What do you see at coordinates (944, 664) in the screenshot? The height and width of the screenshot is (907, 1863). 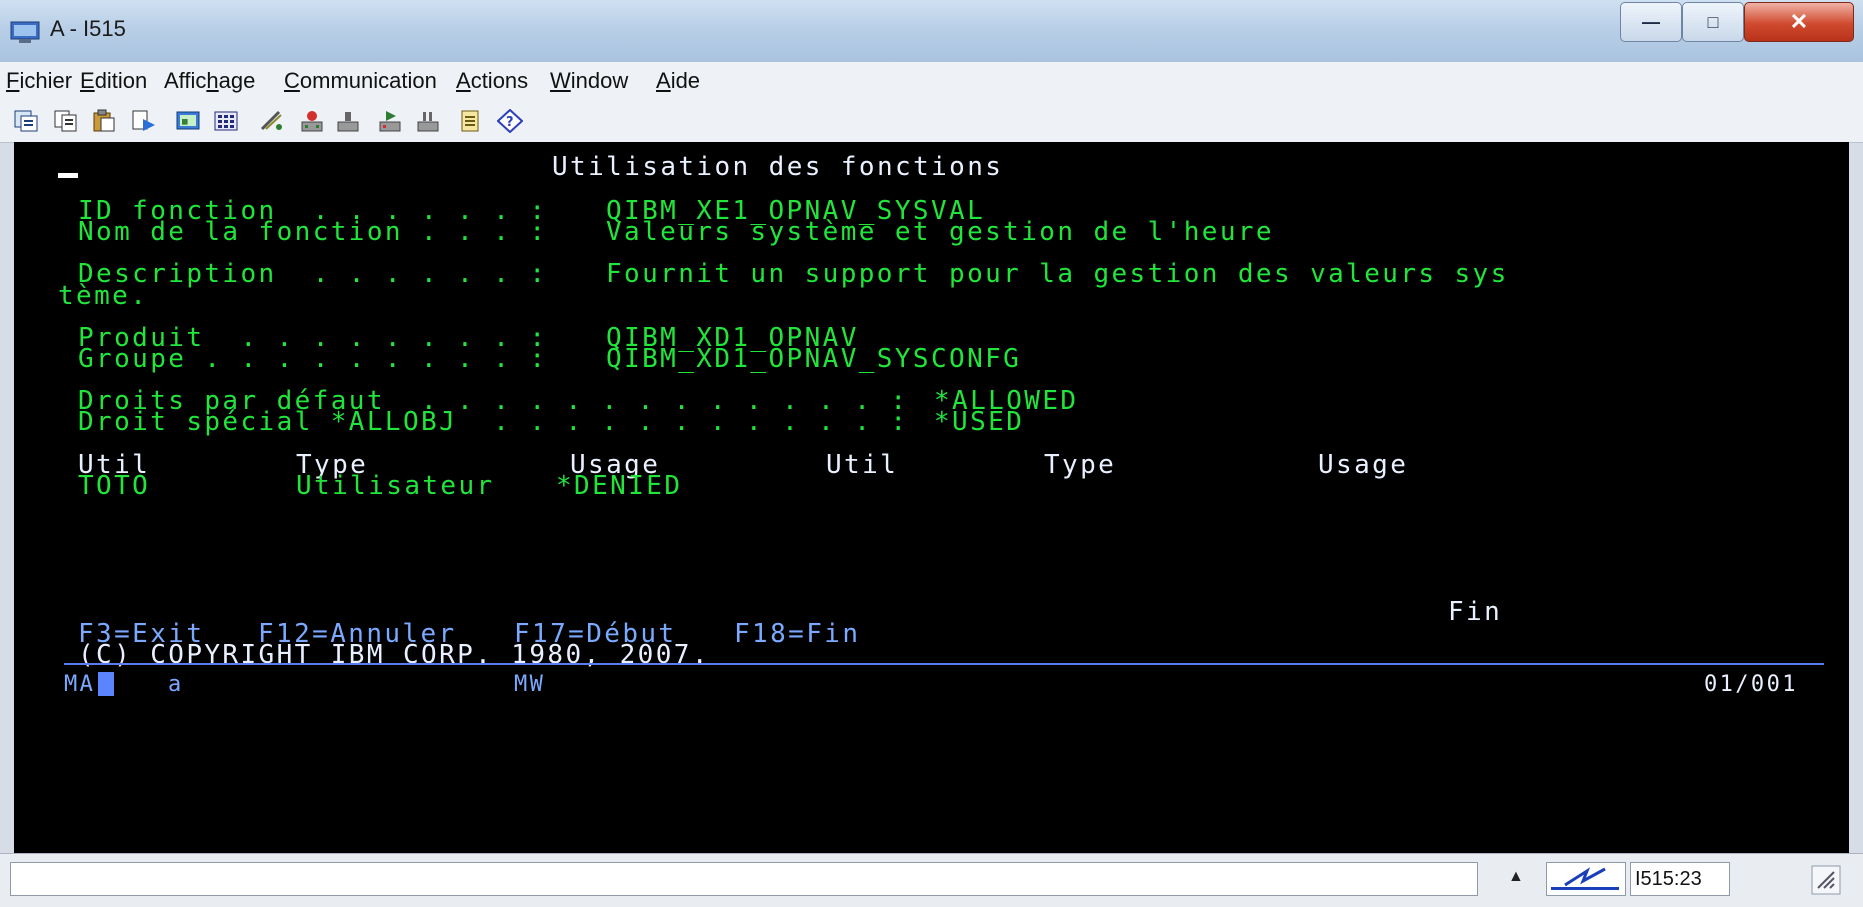 I see `operator-info-divider` at bounding box center [944, 664].